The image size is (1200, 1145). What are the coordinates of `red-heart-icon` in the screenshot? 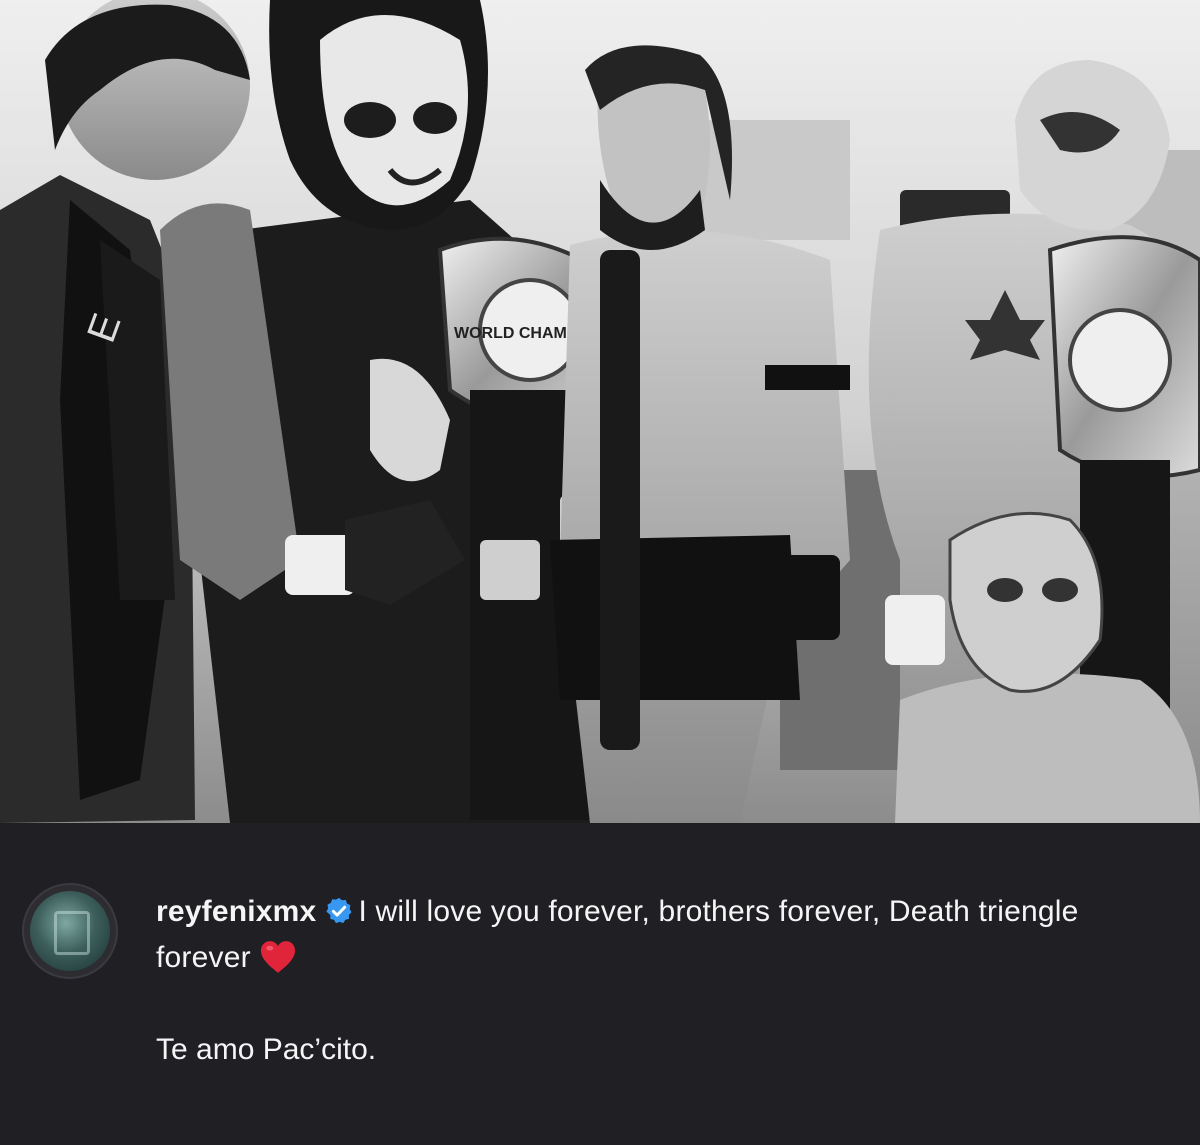 It's located at (277, 957).